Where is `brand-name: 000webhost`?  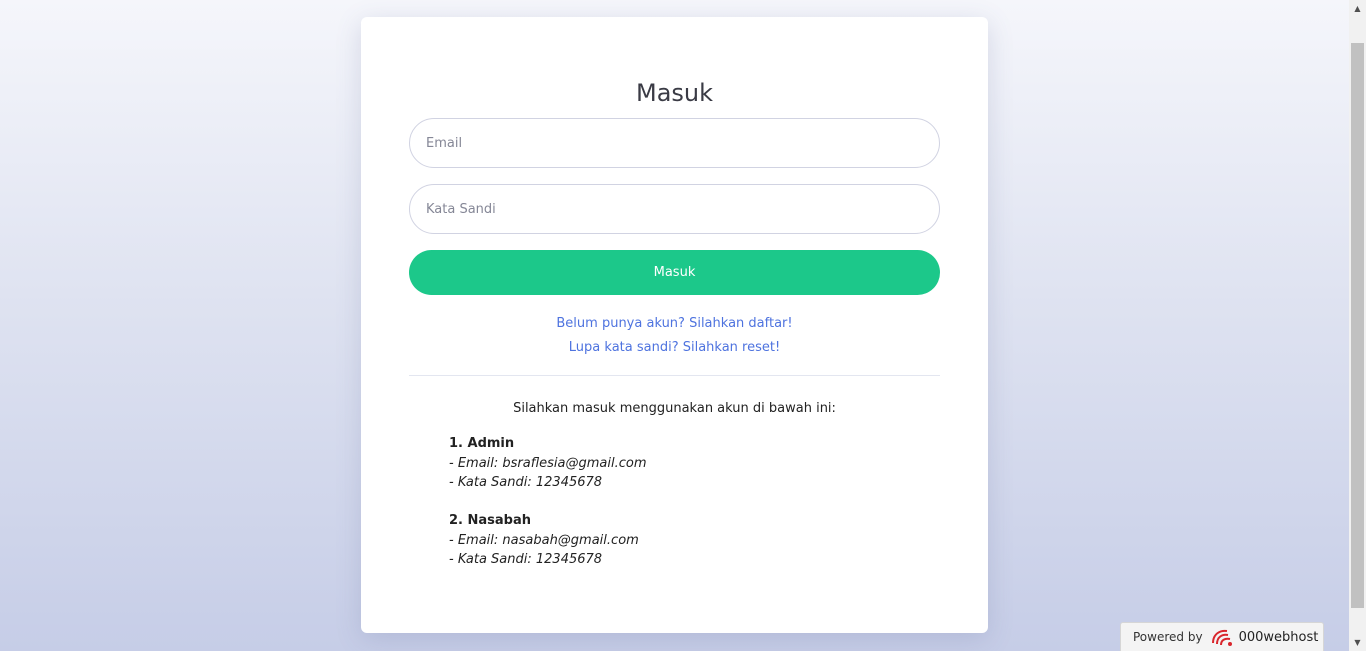
brand-name: 000webhost is located at coordinates (1278, 637).